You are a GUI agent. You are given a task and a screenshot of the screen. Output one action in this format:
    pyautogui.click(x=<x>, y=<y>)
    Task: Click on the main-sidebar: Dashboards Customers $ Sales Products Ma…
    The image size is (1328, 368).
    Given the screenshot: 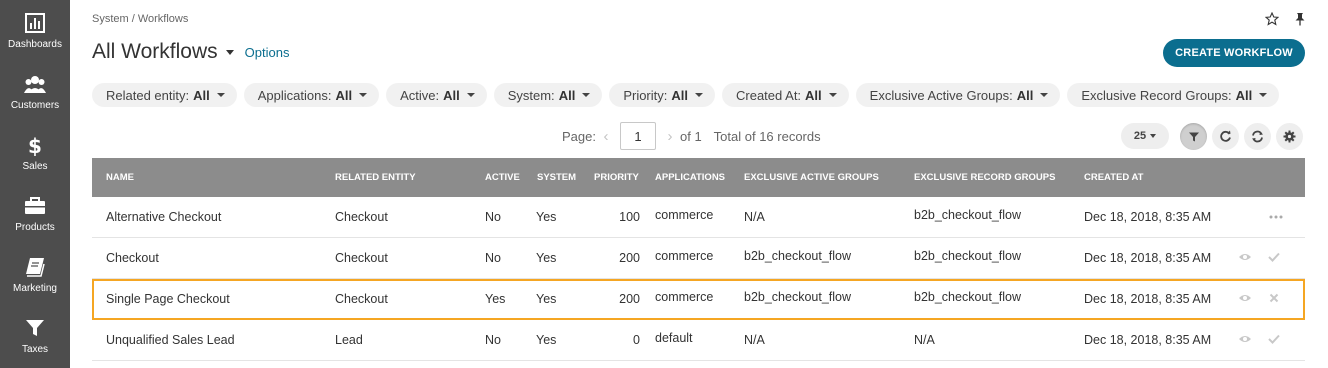 What is the action you would take?
    pyautogui.click(x=35, y=184)
    